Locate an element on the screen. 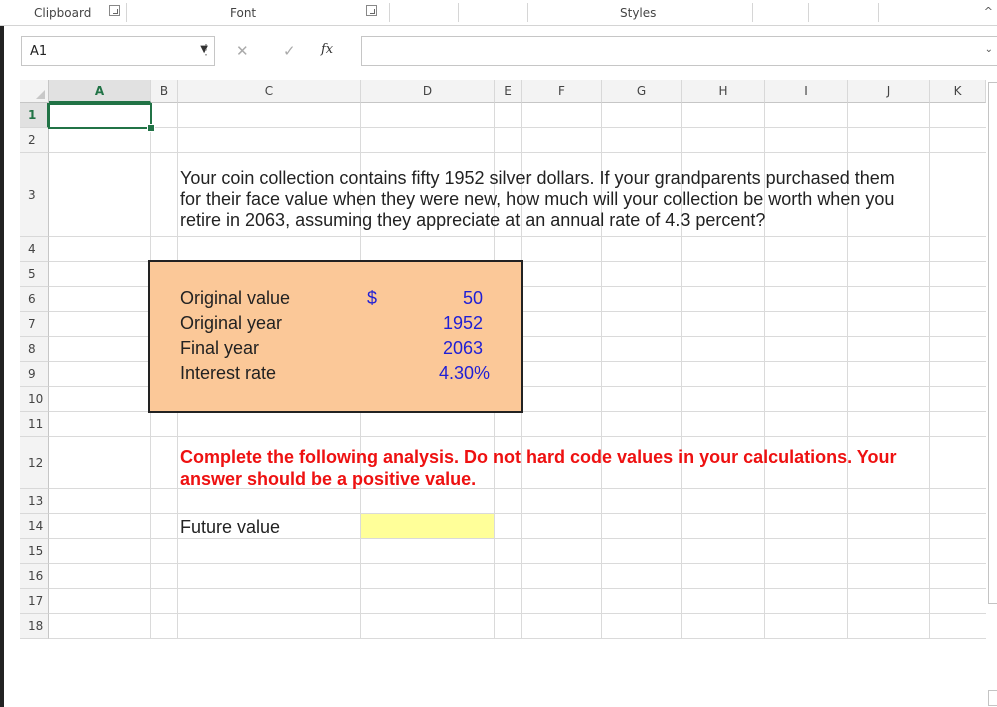  vertical-scrollbar is located at coordinates (991, 393).